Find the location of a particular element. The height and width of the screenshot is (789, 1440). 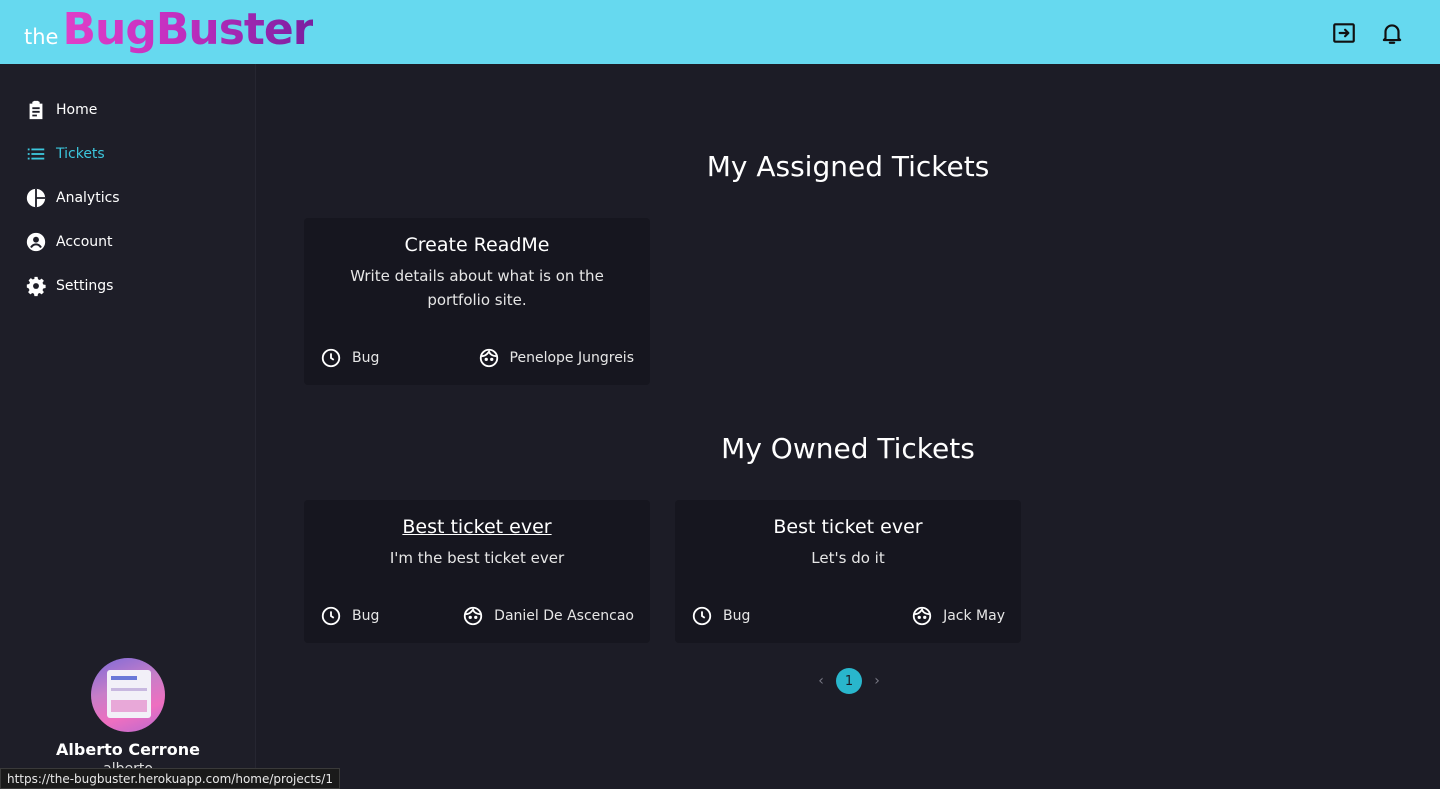

sidebar-item-analytics: Analytics is located at coordinates (128, 198).